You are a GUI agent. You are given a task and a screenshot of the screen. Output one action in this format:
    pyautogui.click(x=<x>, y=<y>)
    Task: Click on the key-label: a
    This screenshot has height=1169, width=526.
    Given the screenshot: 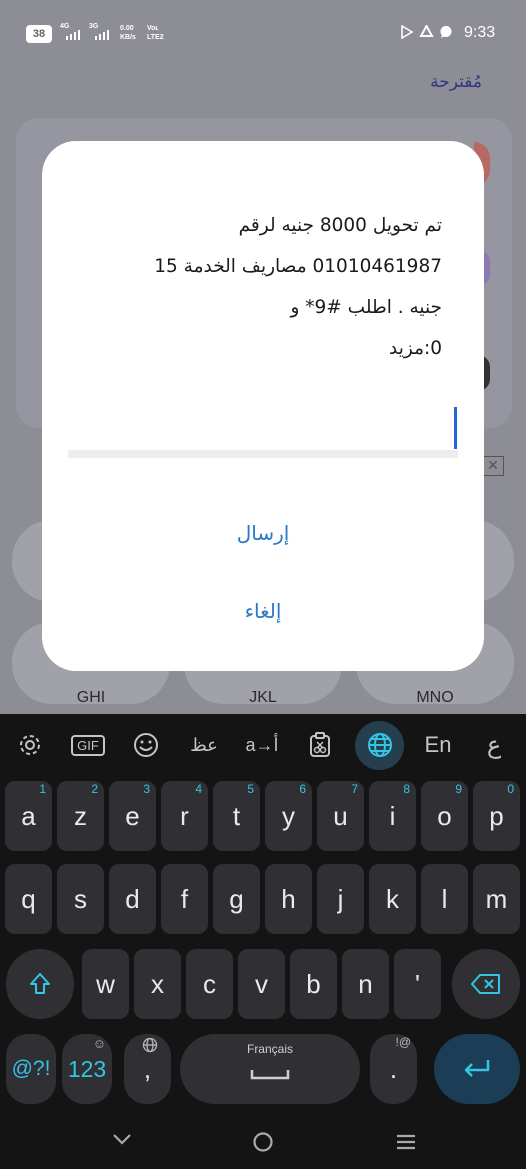 What is the action you would take?
    pyautogui.click(x=28, y=815)
    